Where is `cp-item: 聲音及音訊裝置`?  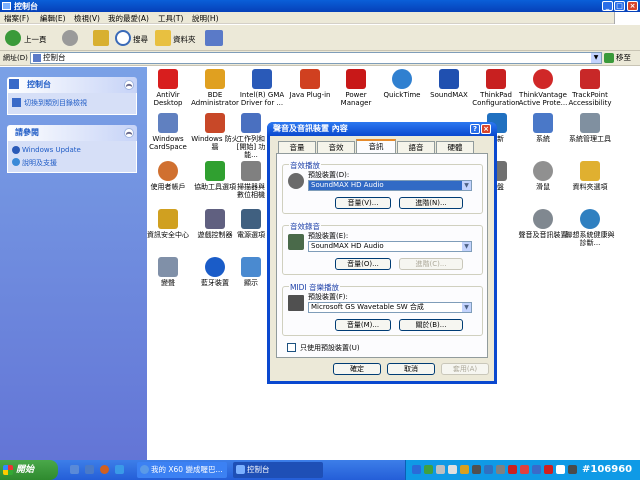 cp-item: 聲音及音訊裝置 is located at coordinates (543, 224).